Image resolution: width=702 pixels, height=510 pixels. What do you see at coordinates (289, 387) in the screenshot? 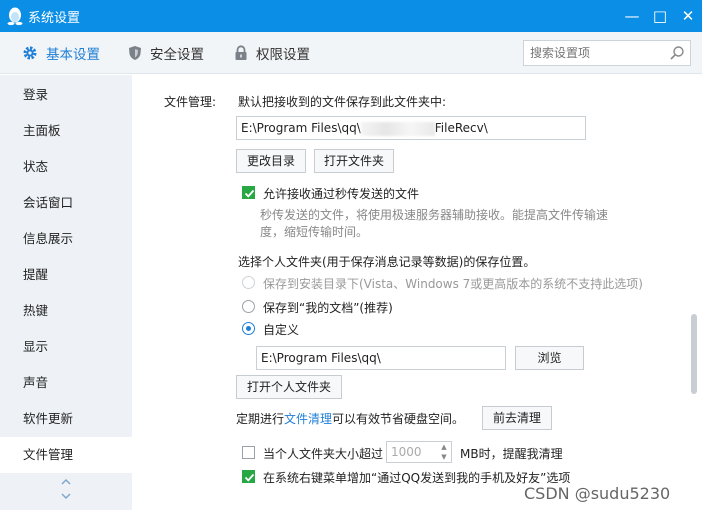
I see `open-personal-folder-button: 打开个人文件夹` at bounding box center [289, 387].